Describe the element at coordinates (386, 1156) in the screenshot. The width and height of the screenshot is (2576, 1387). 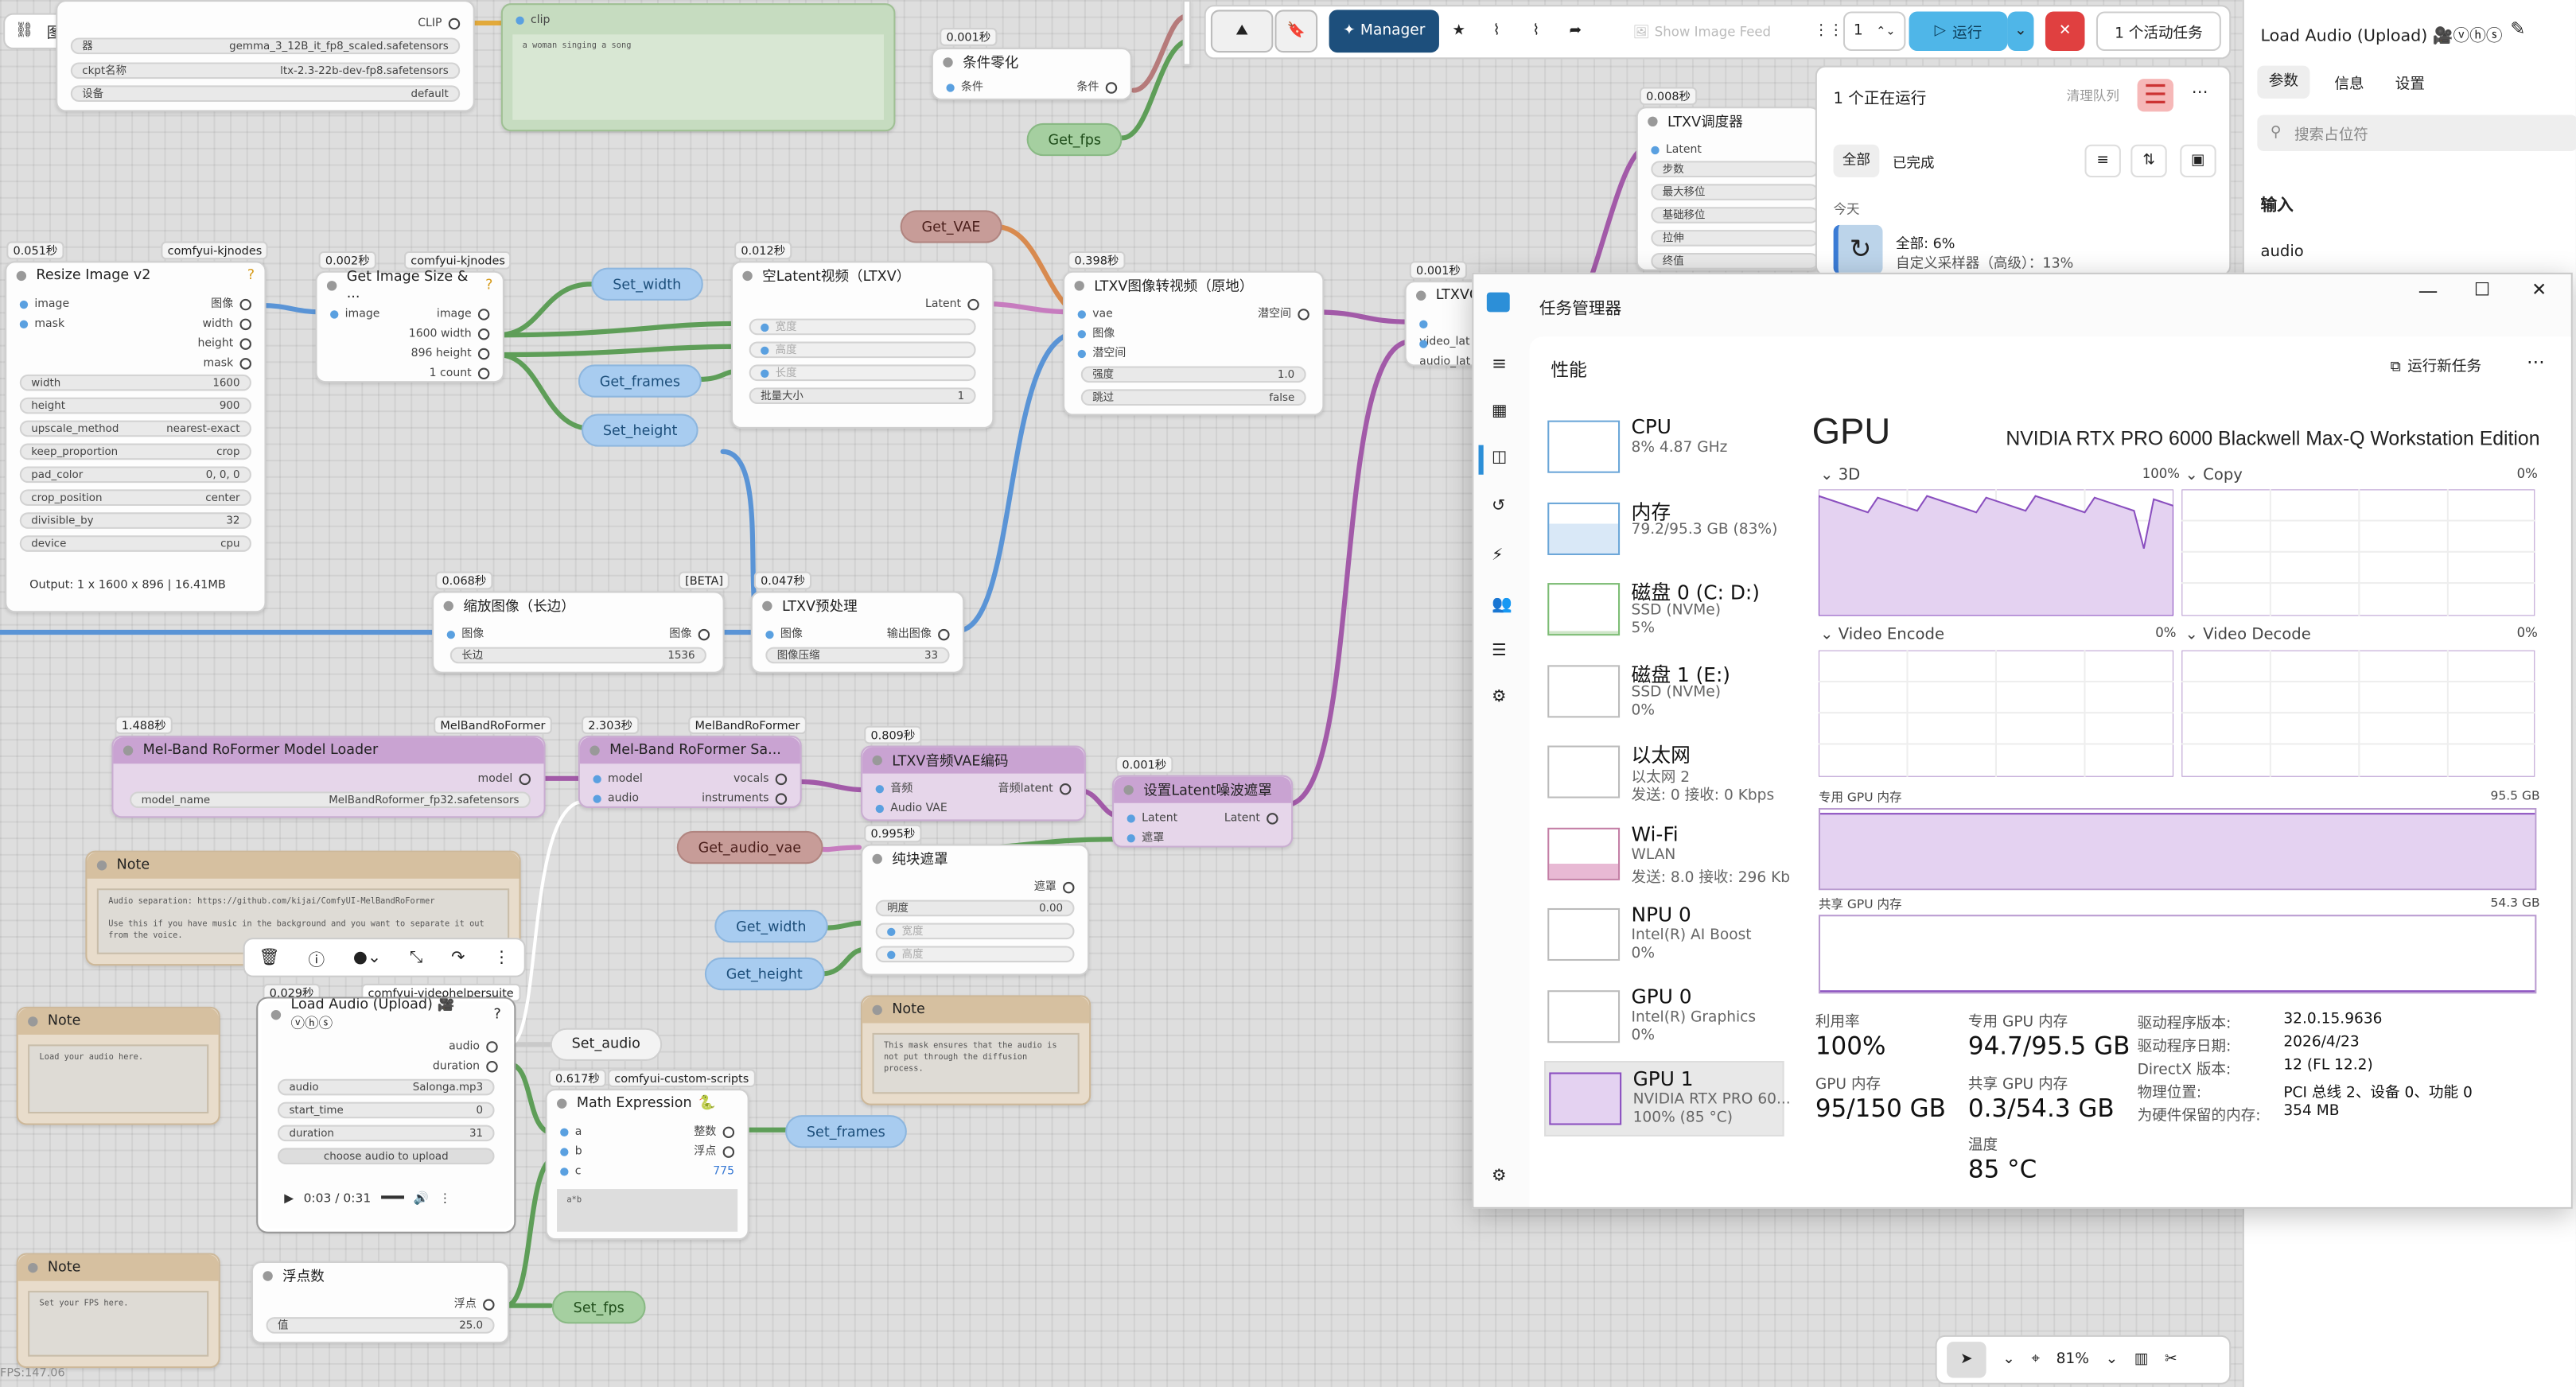
I see `upload-audio-button: choose audio to upload` at that location.